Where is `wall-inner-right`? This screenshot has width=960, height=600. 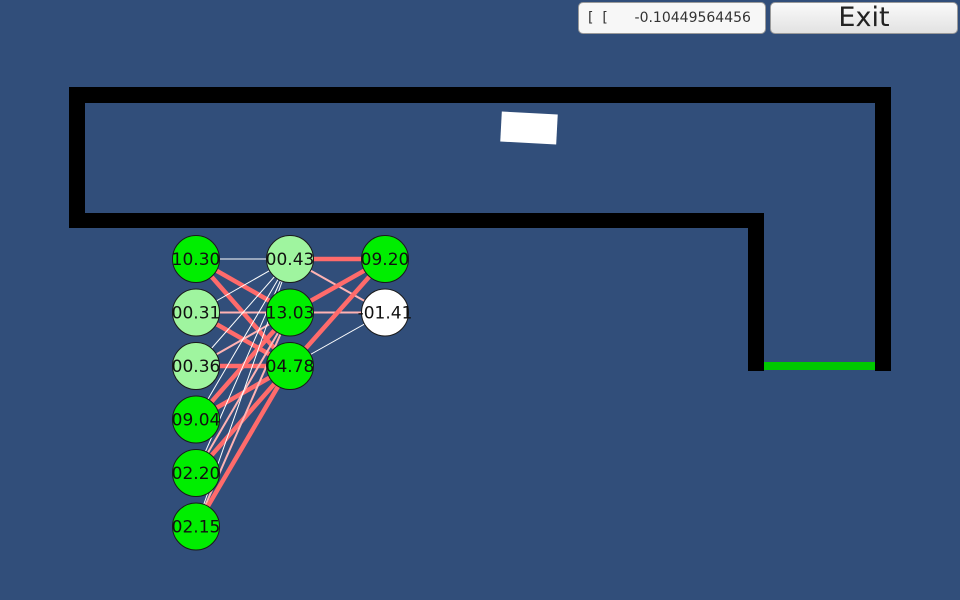
wall-inner-right is located at coordinates (756, 292).